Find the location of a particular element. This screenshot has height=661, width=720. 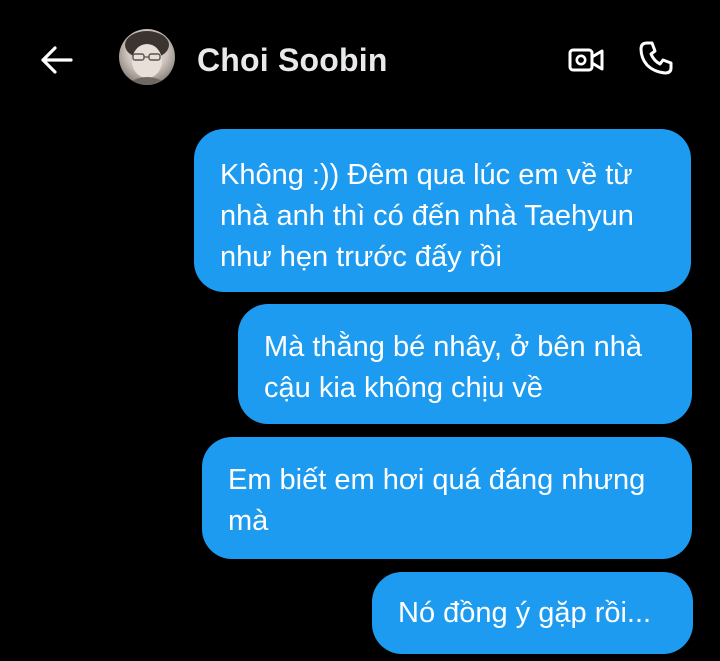

message-bubble-outgoing: Em biết em hơi quá đáng nhưng mà is located at coordinates (447, 498).